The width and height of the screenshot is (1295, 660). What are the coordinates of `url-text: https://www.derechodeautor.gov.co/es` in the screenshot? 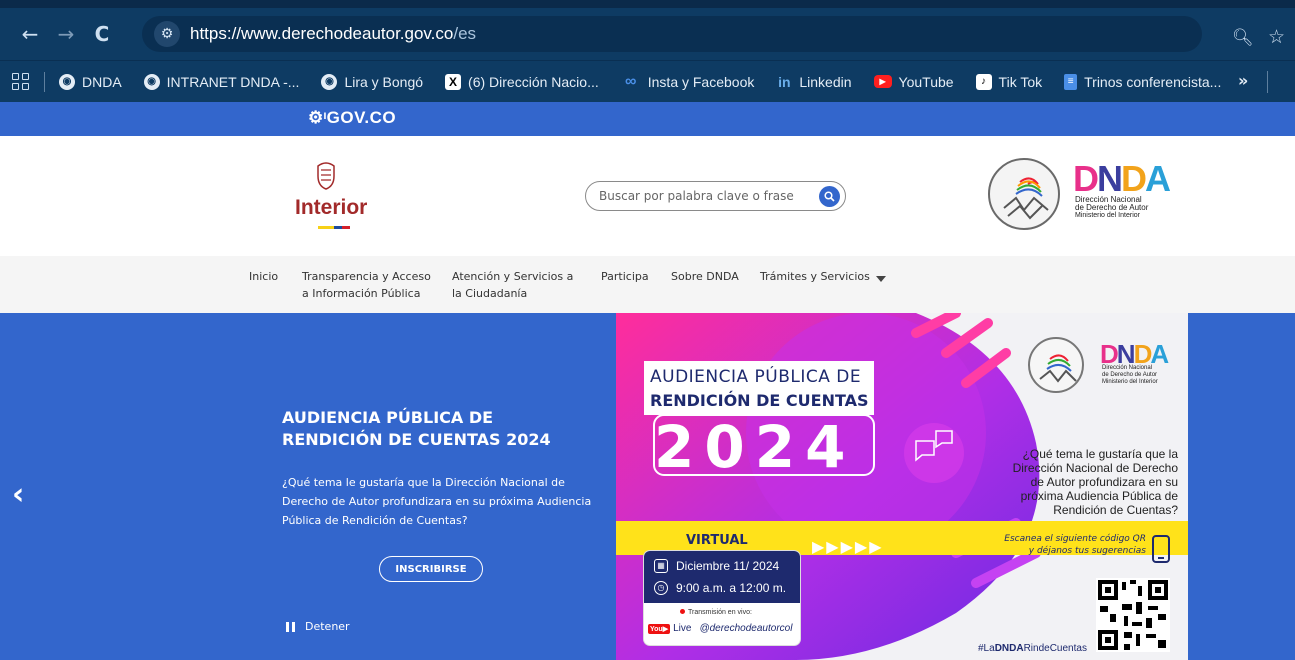 It's located at (333, 34).